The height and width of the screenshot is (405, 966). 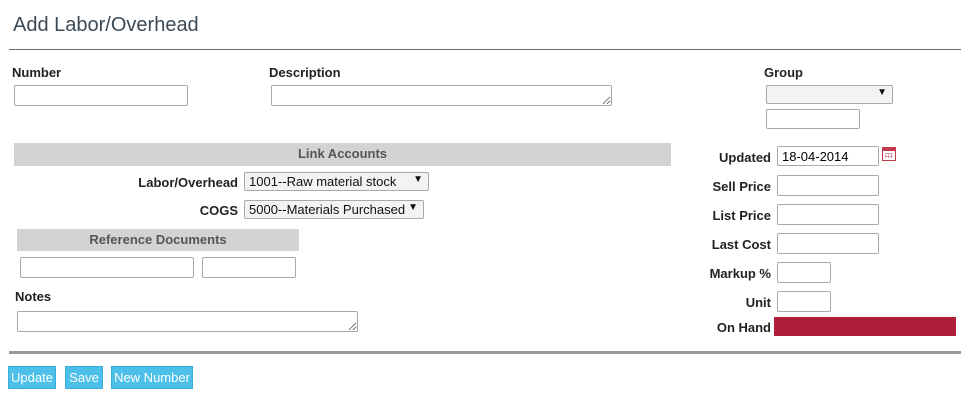 I want to click on reference-documents-header: Reference Documents, so click(x=158, y=240).